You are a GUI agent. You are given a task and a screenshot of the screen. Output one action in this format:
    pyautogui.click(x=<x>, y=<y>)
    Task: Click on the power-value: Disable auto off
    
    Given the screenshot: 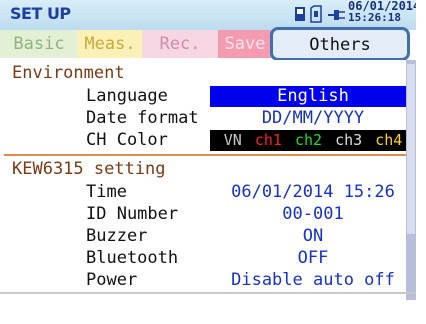 What is the action you would take?
    pyautogui.click(x=308, y=280)
    